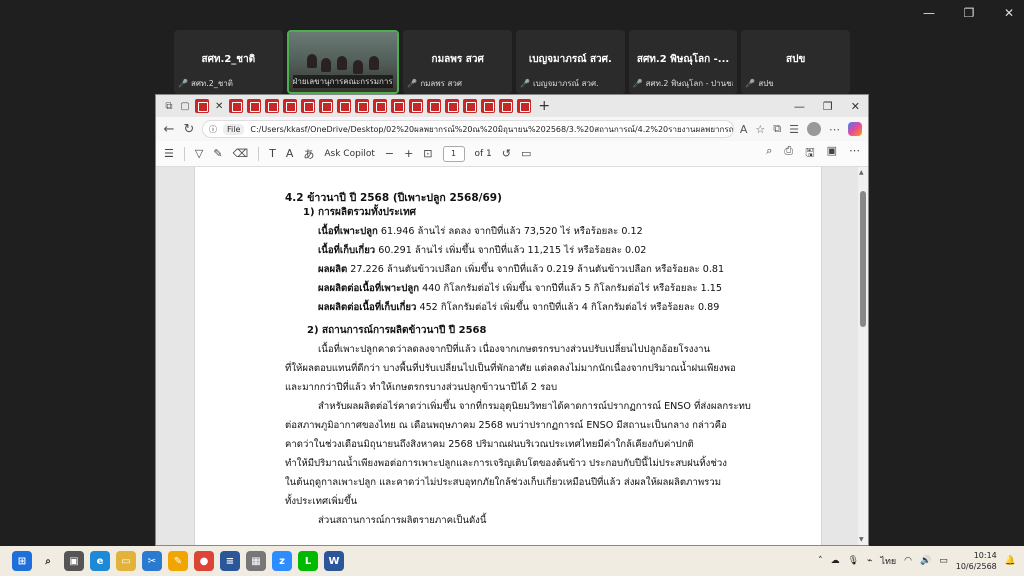 The image size is (1024, 576). I want to click on save-icon: 🖫, so click(809, 153).